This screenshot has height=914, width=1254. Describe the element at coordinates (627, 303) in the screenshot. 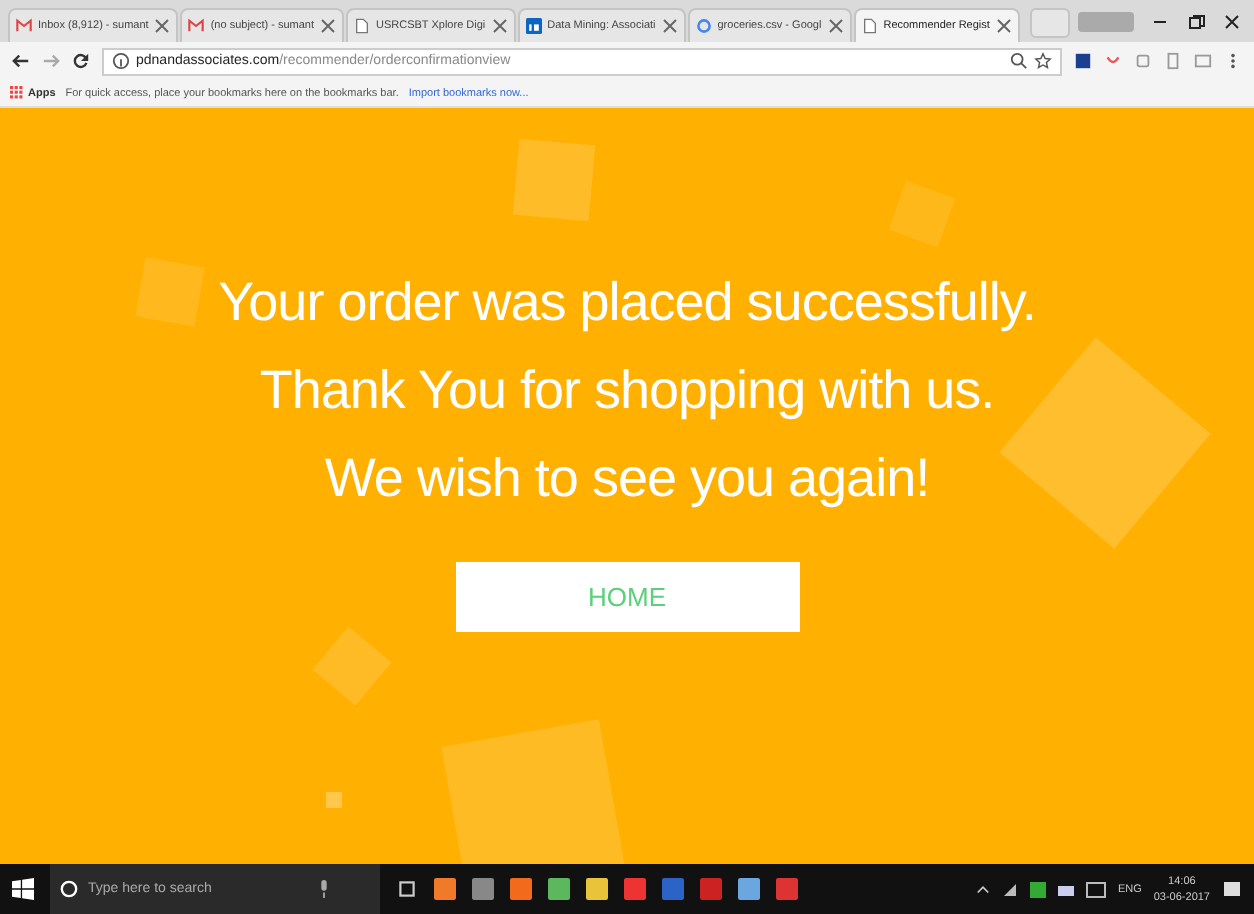

I see `confirmation-message: Your order was placed successfully.` at that location.